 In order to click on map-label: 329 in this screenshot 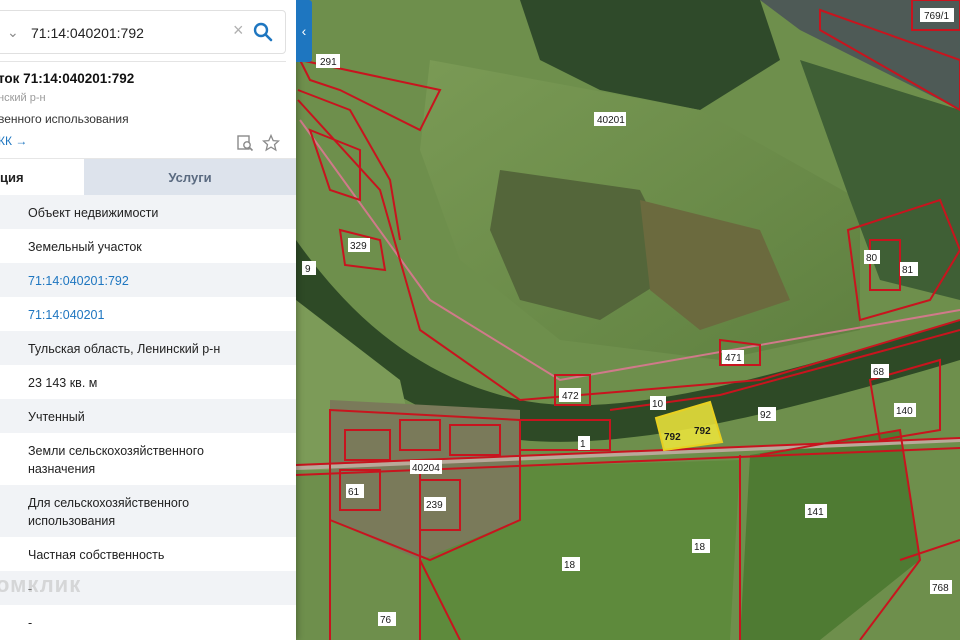, I will do `click(358, 246)`.